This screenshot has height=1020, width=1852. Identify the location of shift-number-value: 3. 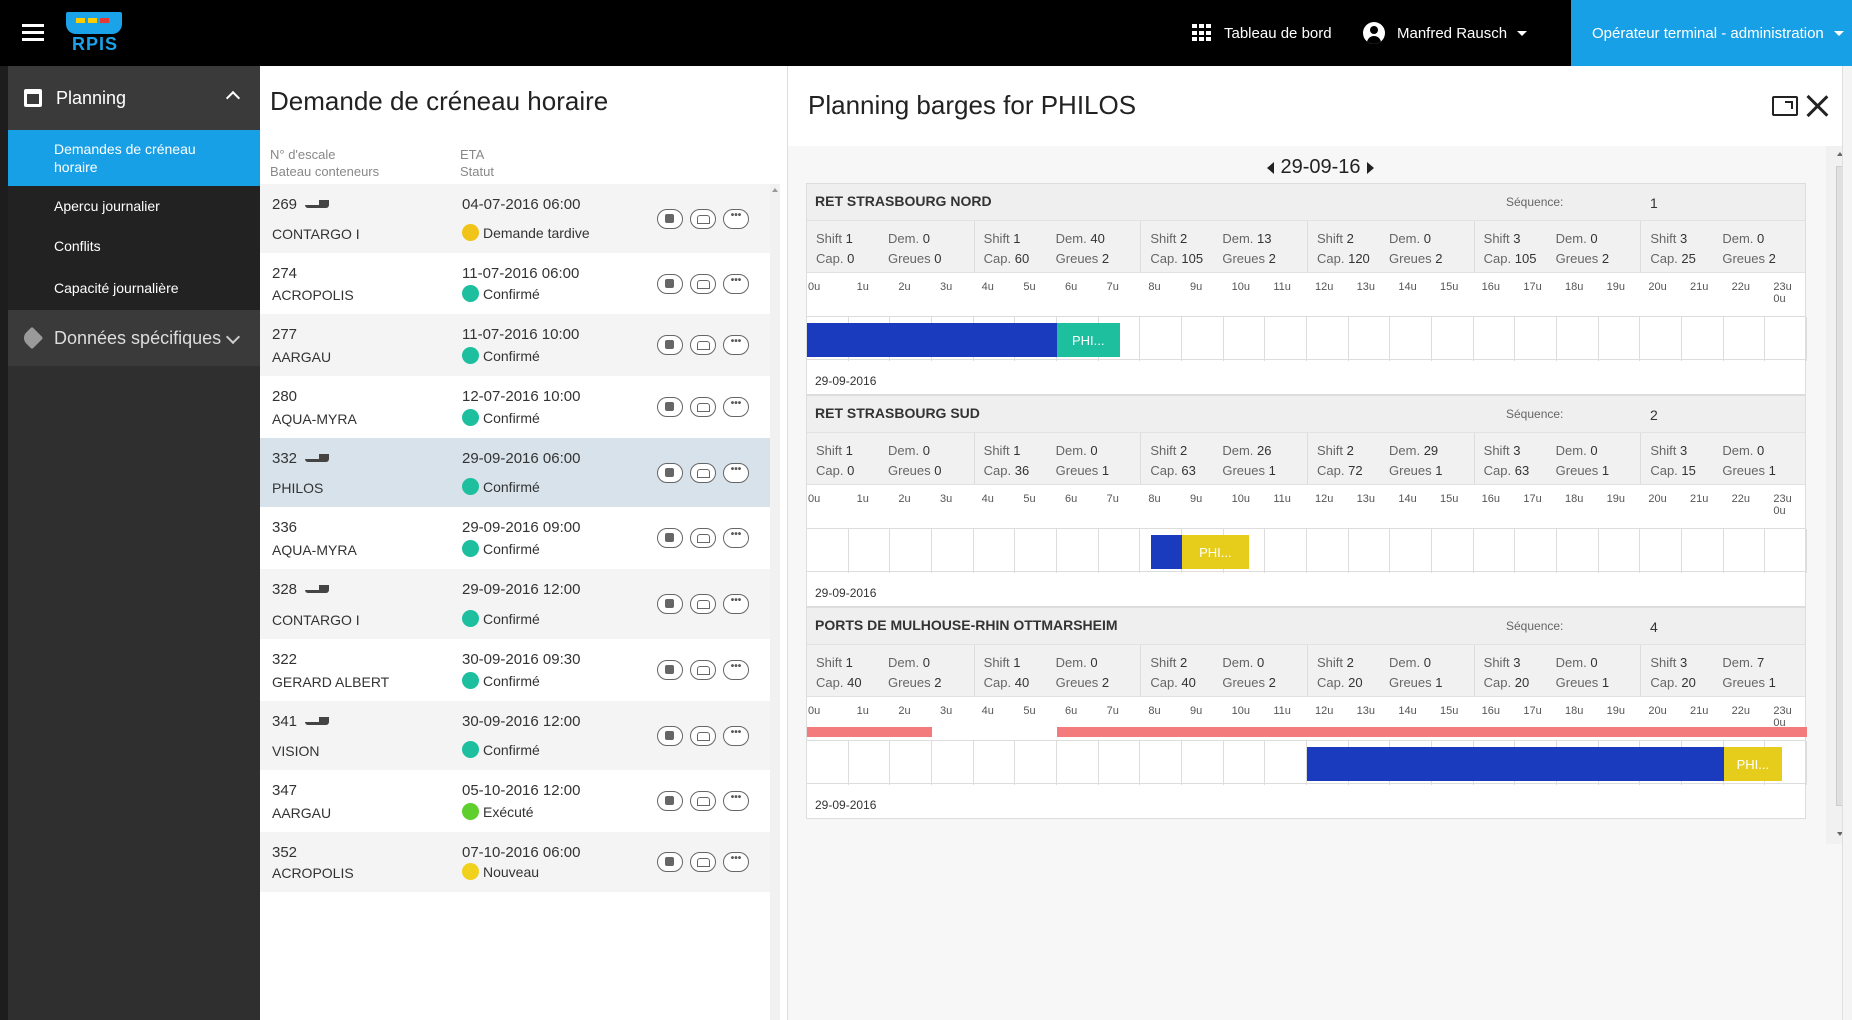
(1517, 662).